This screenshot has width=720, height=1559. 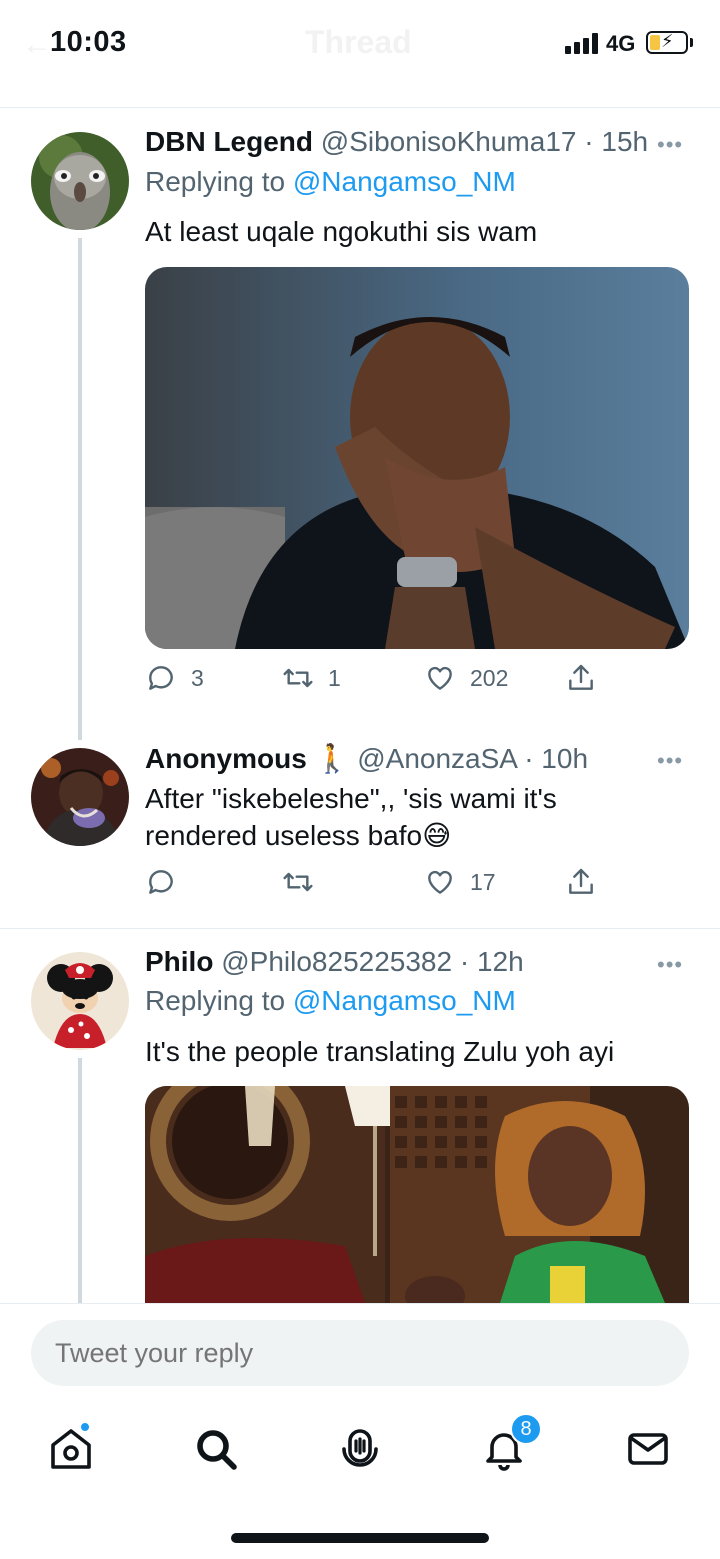 What do you see at coordinates (174, 678) in the screenshot?
I see `reply-button: 3` at bounding box center [174, 678].